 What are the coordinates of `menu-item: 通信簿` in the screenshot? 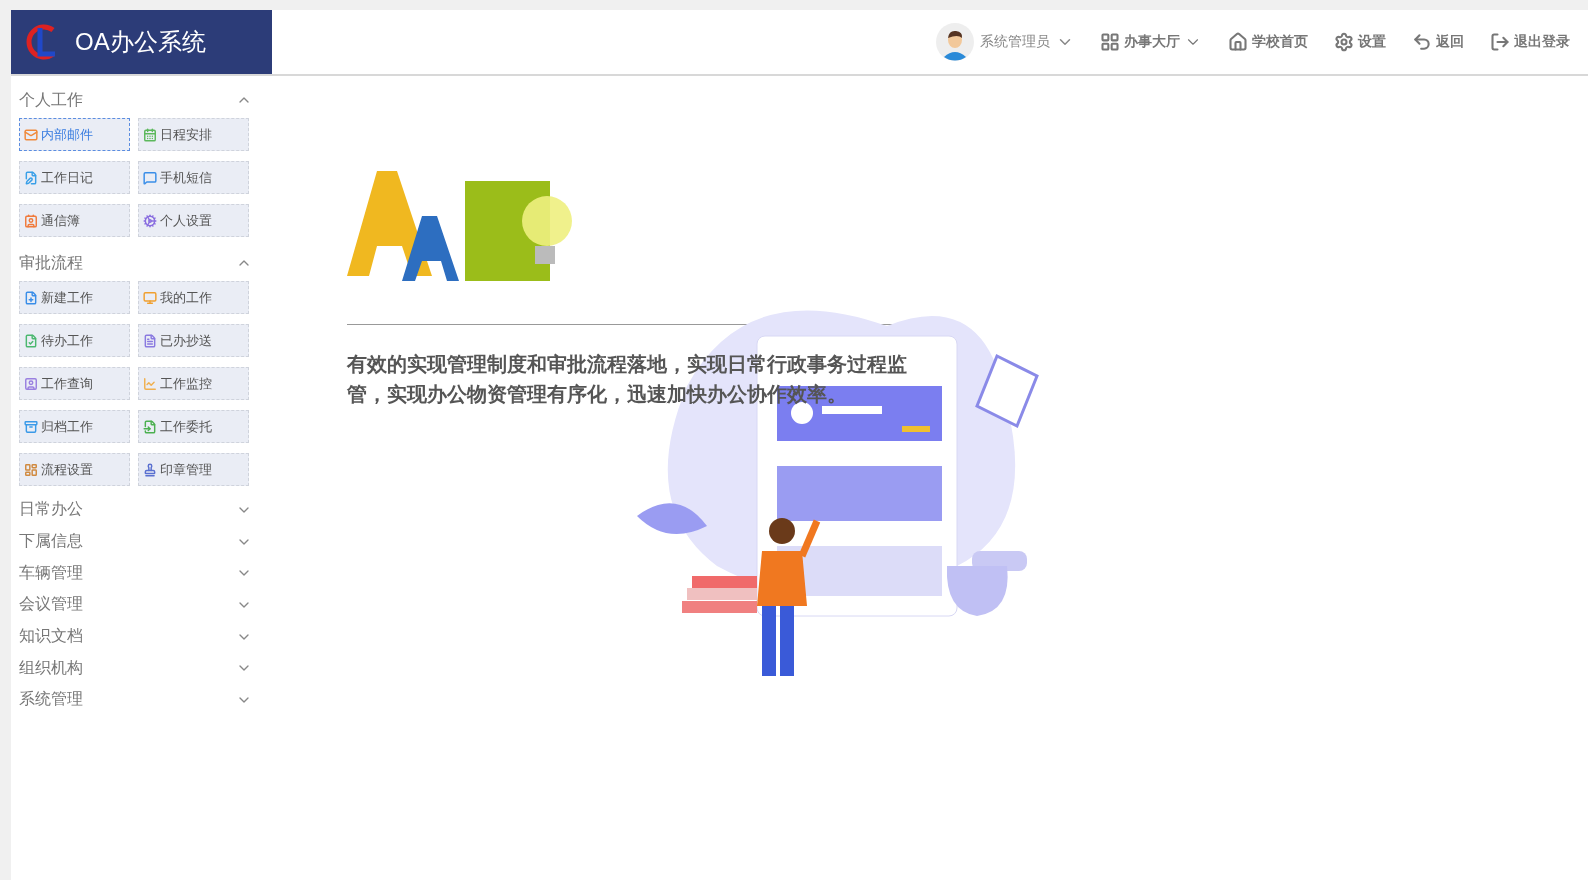 It's located at (74, 220).